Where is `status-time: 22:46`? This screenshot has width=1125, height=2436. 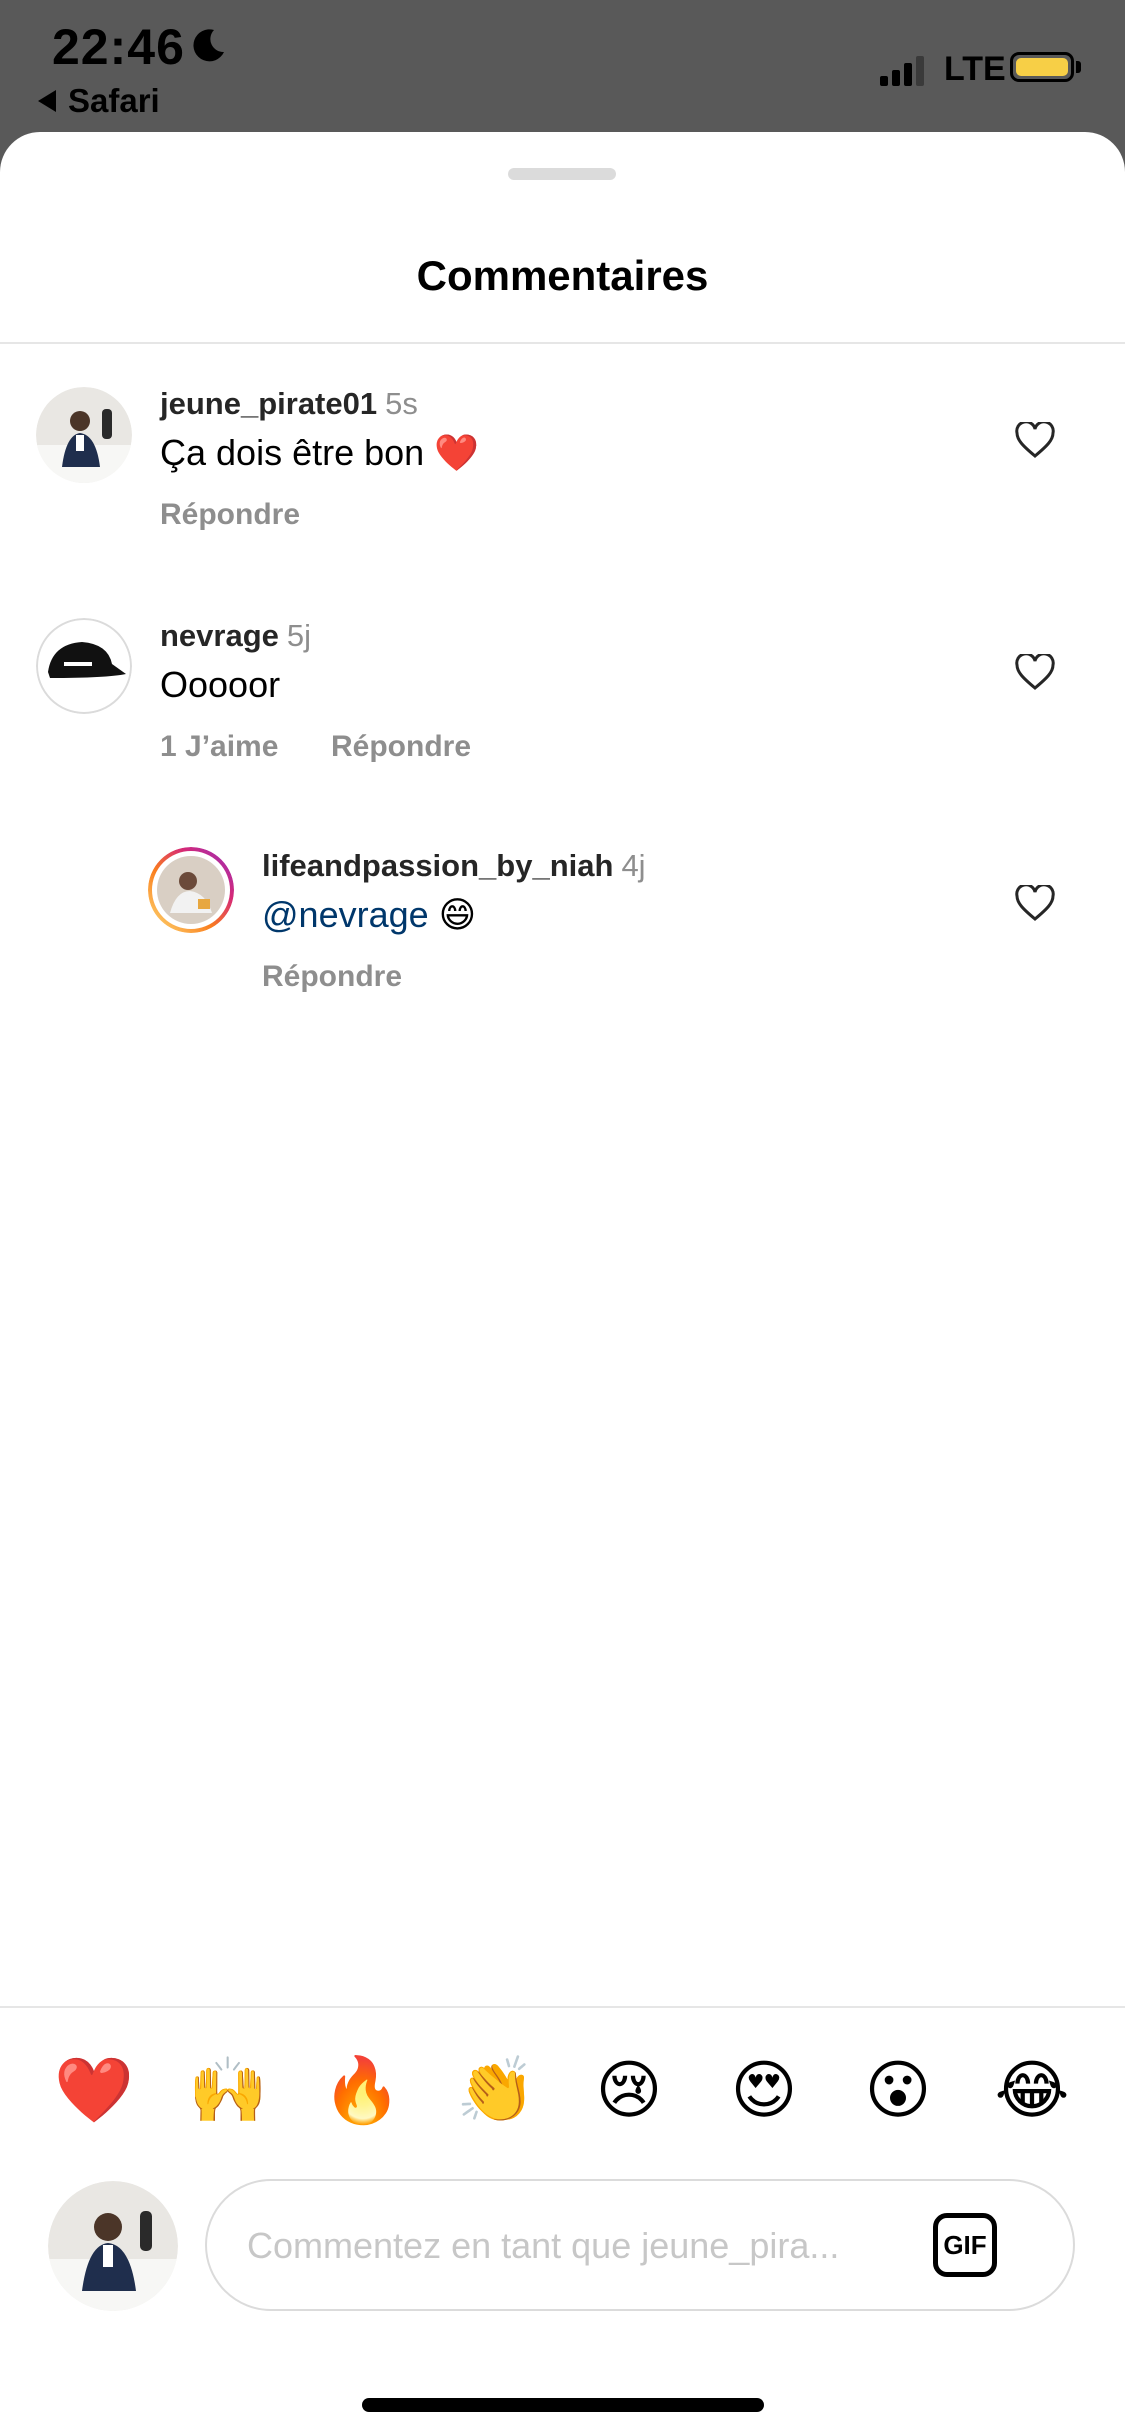 status-time: 22:46 is located at coordinates (118, 47).